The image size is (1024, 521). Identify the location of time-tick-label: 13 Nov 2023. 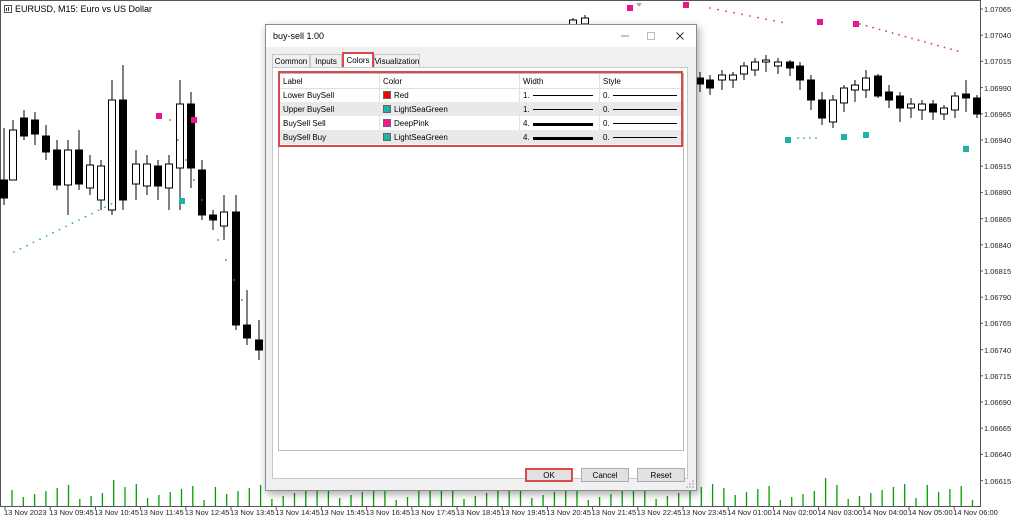
(25, 512).